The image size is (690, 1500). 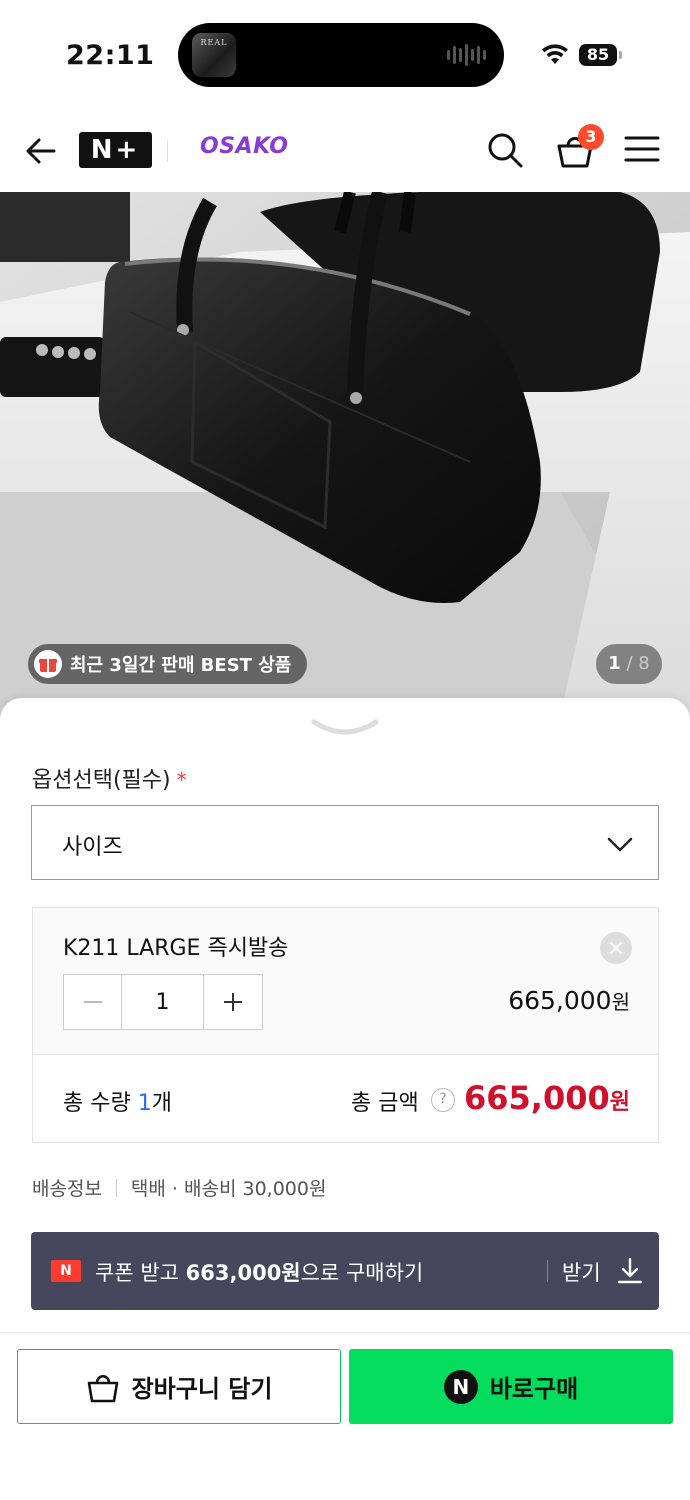 I want to click on quantity-value: 1, so click(x=163, y=1002).